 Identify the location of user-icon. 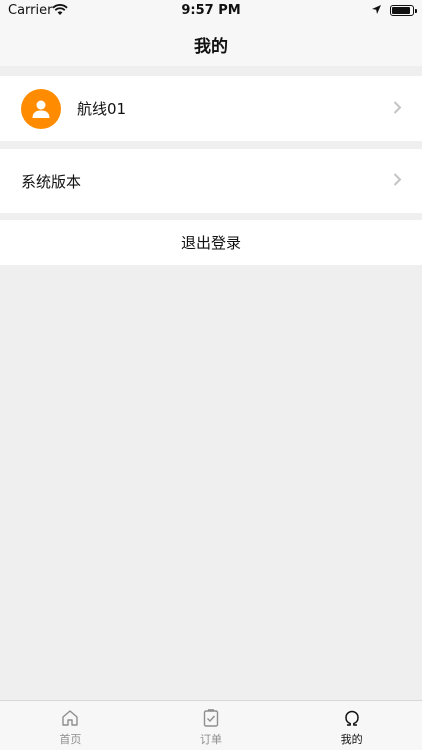
(41, 109).